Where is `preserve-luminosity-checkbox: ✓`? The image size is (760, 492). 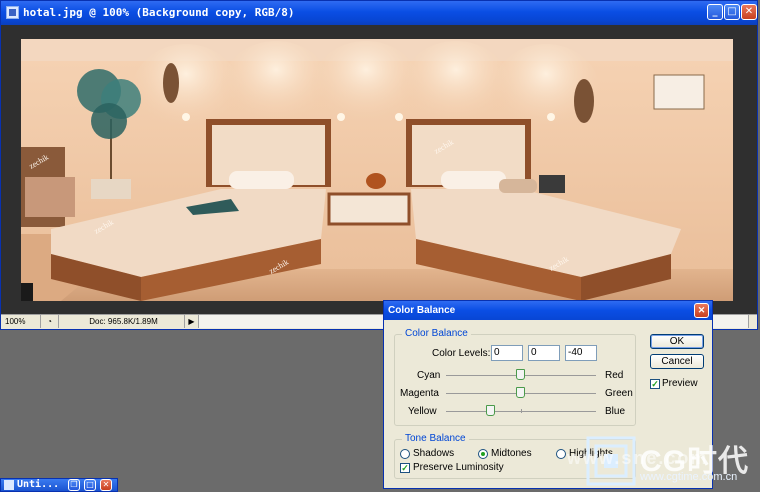 preserve-luminosity-checkbox: ✓ is located at coordinates (405, 468).